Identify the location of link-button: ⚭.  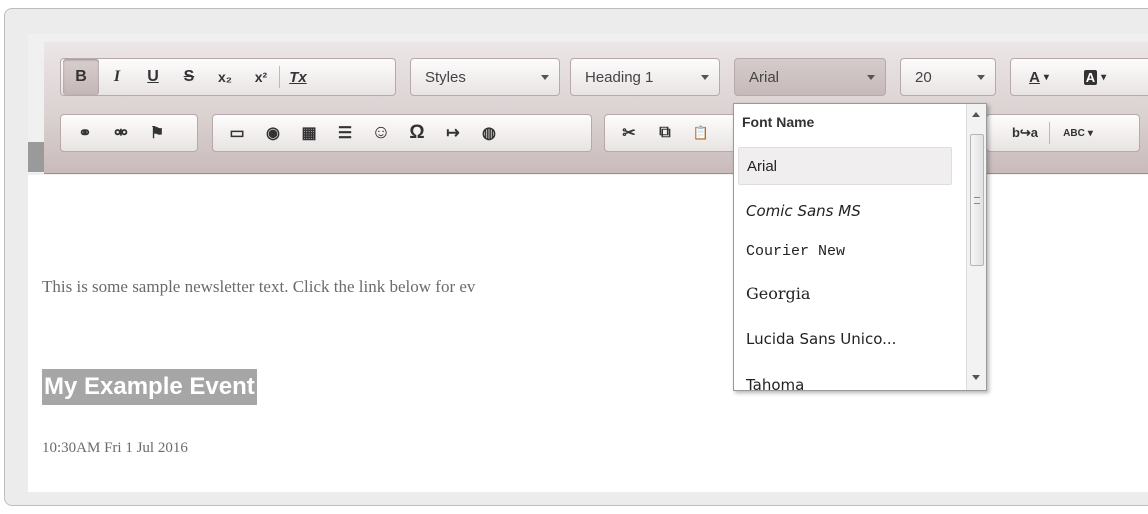
(85, 133).